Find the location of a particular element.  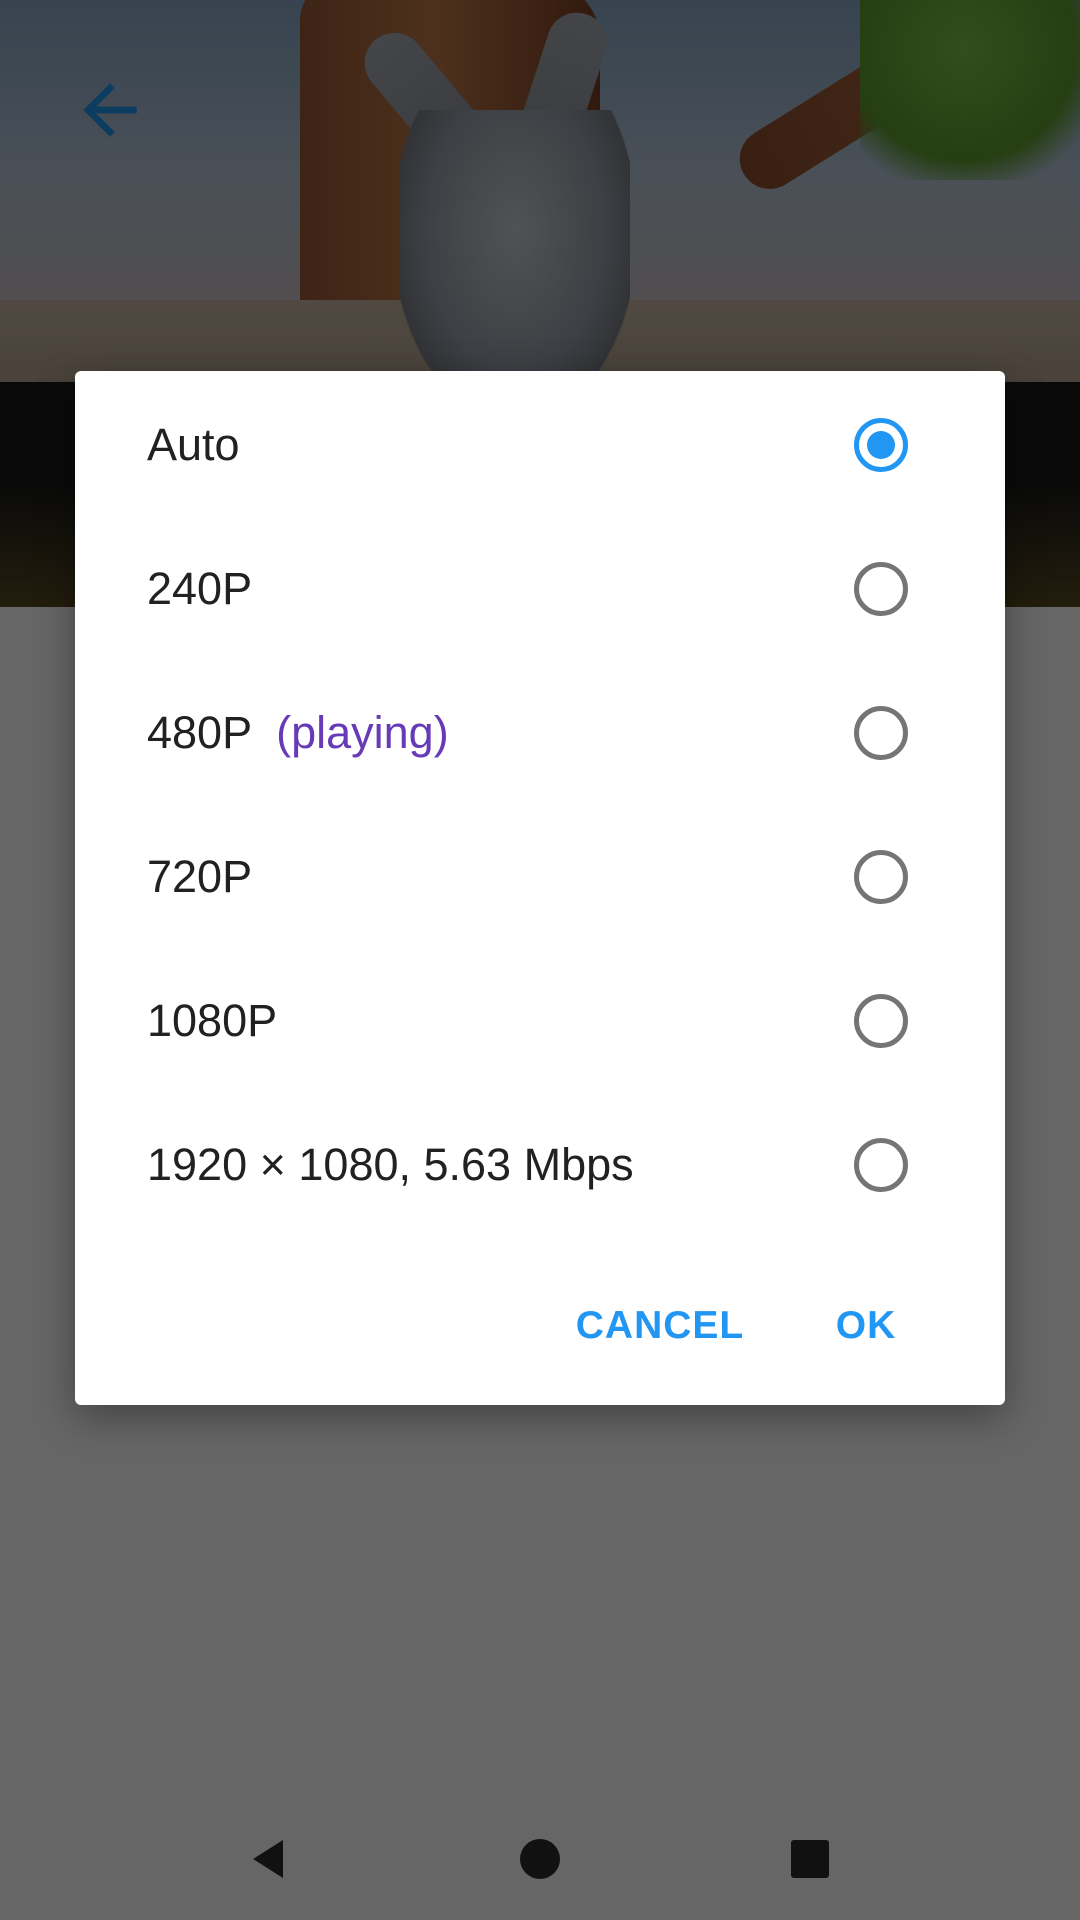

navigation-bar is located at coordinates (540, 1860).